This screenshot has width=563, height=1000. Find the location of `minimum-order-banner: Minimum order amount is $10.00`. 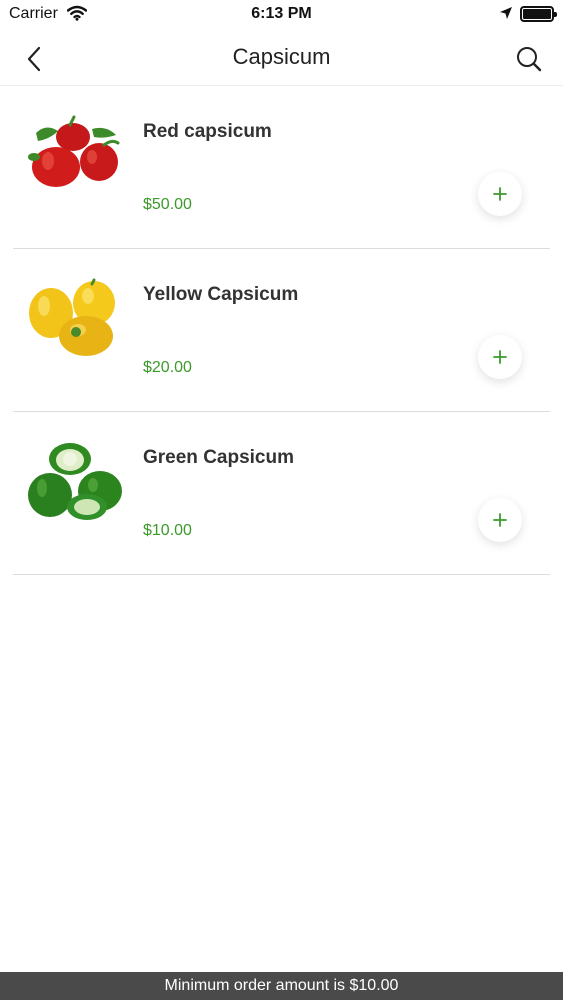

minimum-order-banner: Minimum order amount is $10.00 is located at coordinates (281, 986).